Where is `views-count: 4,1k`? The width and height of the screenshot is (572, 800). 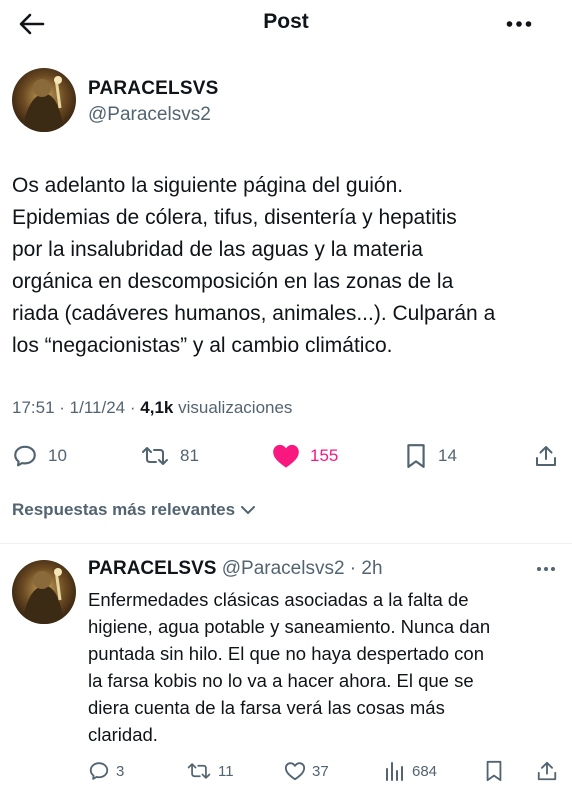
views-count: 4,1k is located at coordinates (156, 407).